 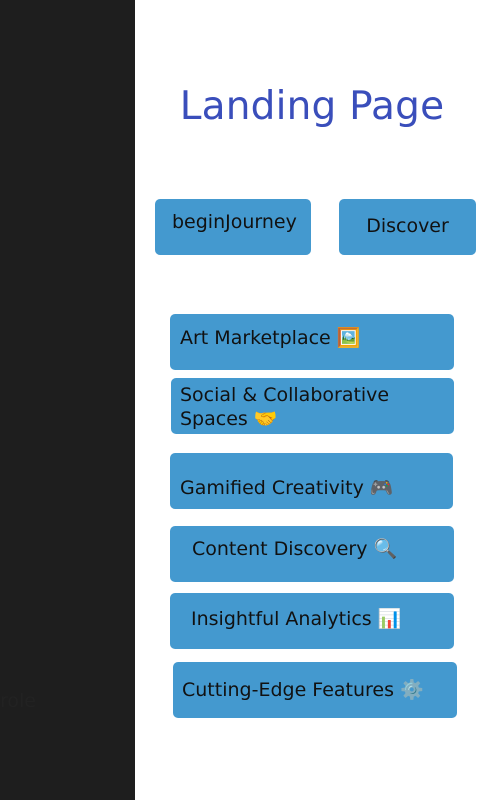 What do you see at coordinates (18, 701) in the screenshot?
I see `sidebar-role-label: role` at bounding box center [18, 701].